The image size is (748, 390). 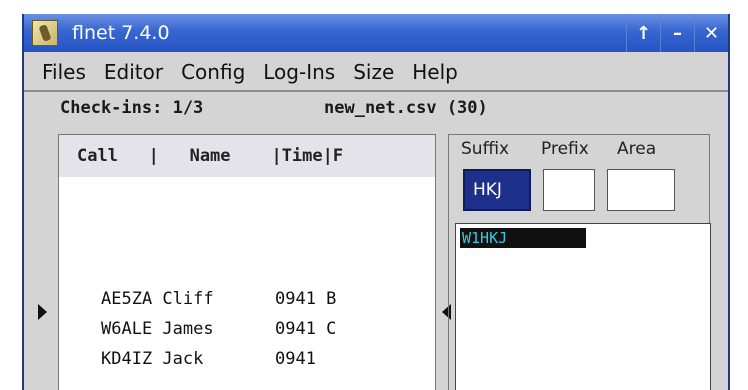 What do you see at coordinates (485, 149) in the screenshot?
I see `suffix-label: Suffix` at bounding box center [485, 149].